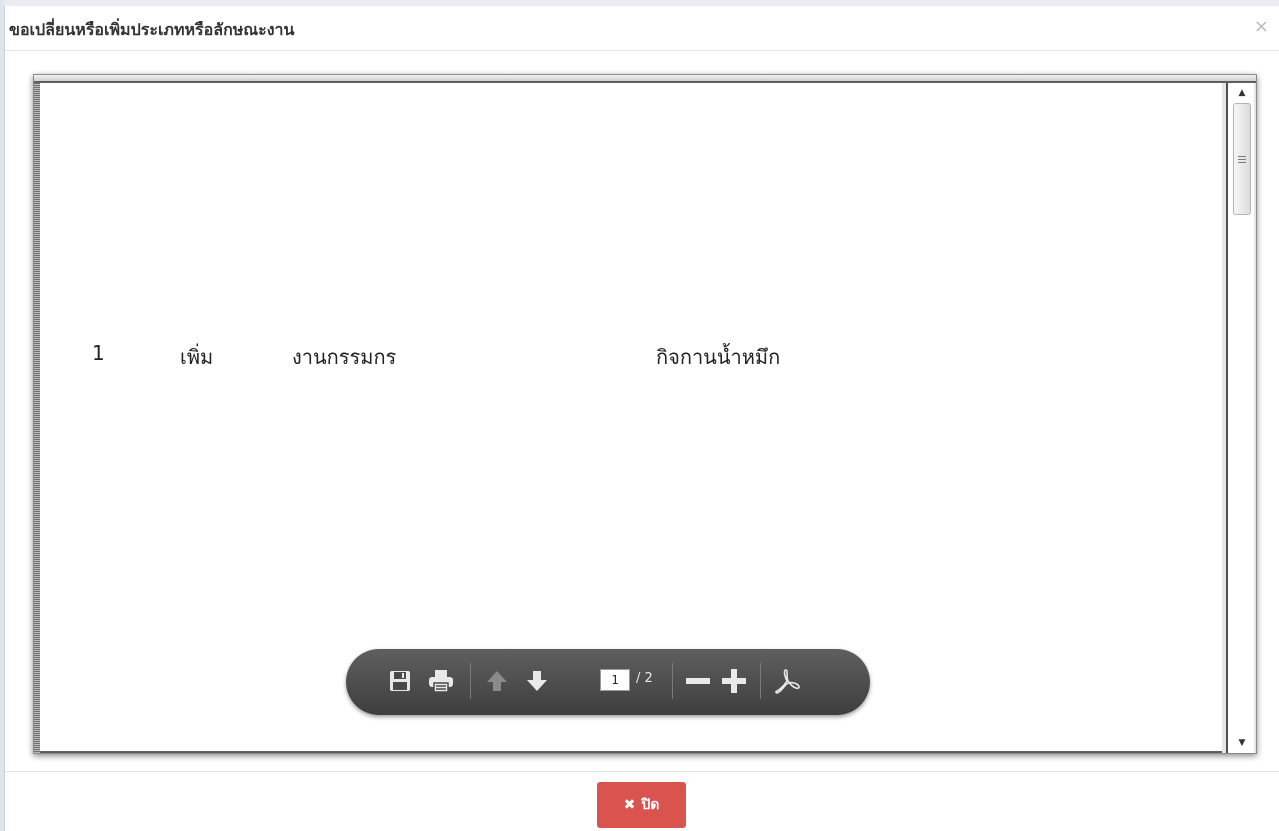  I want to click on print-icon, so click(441, 681).